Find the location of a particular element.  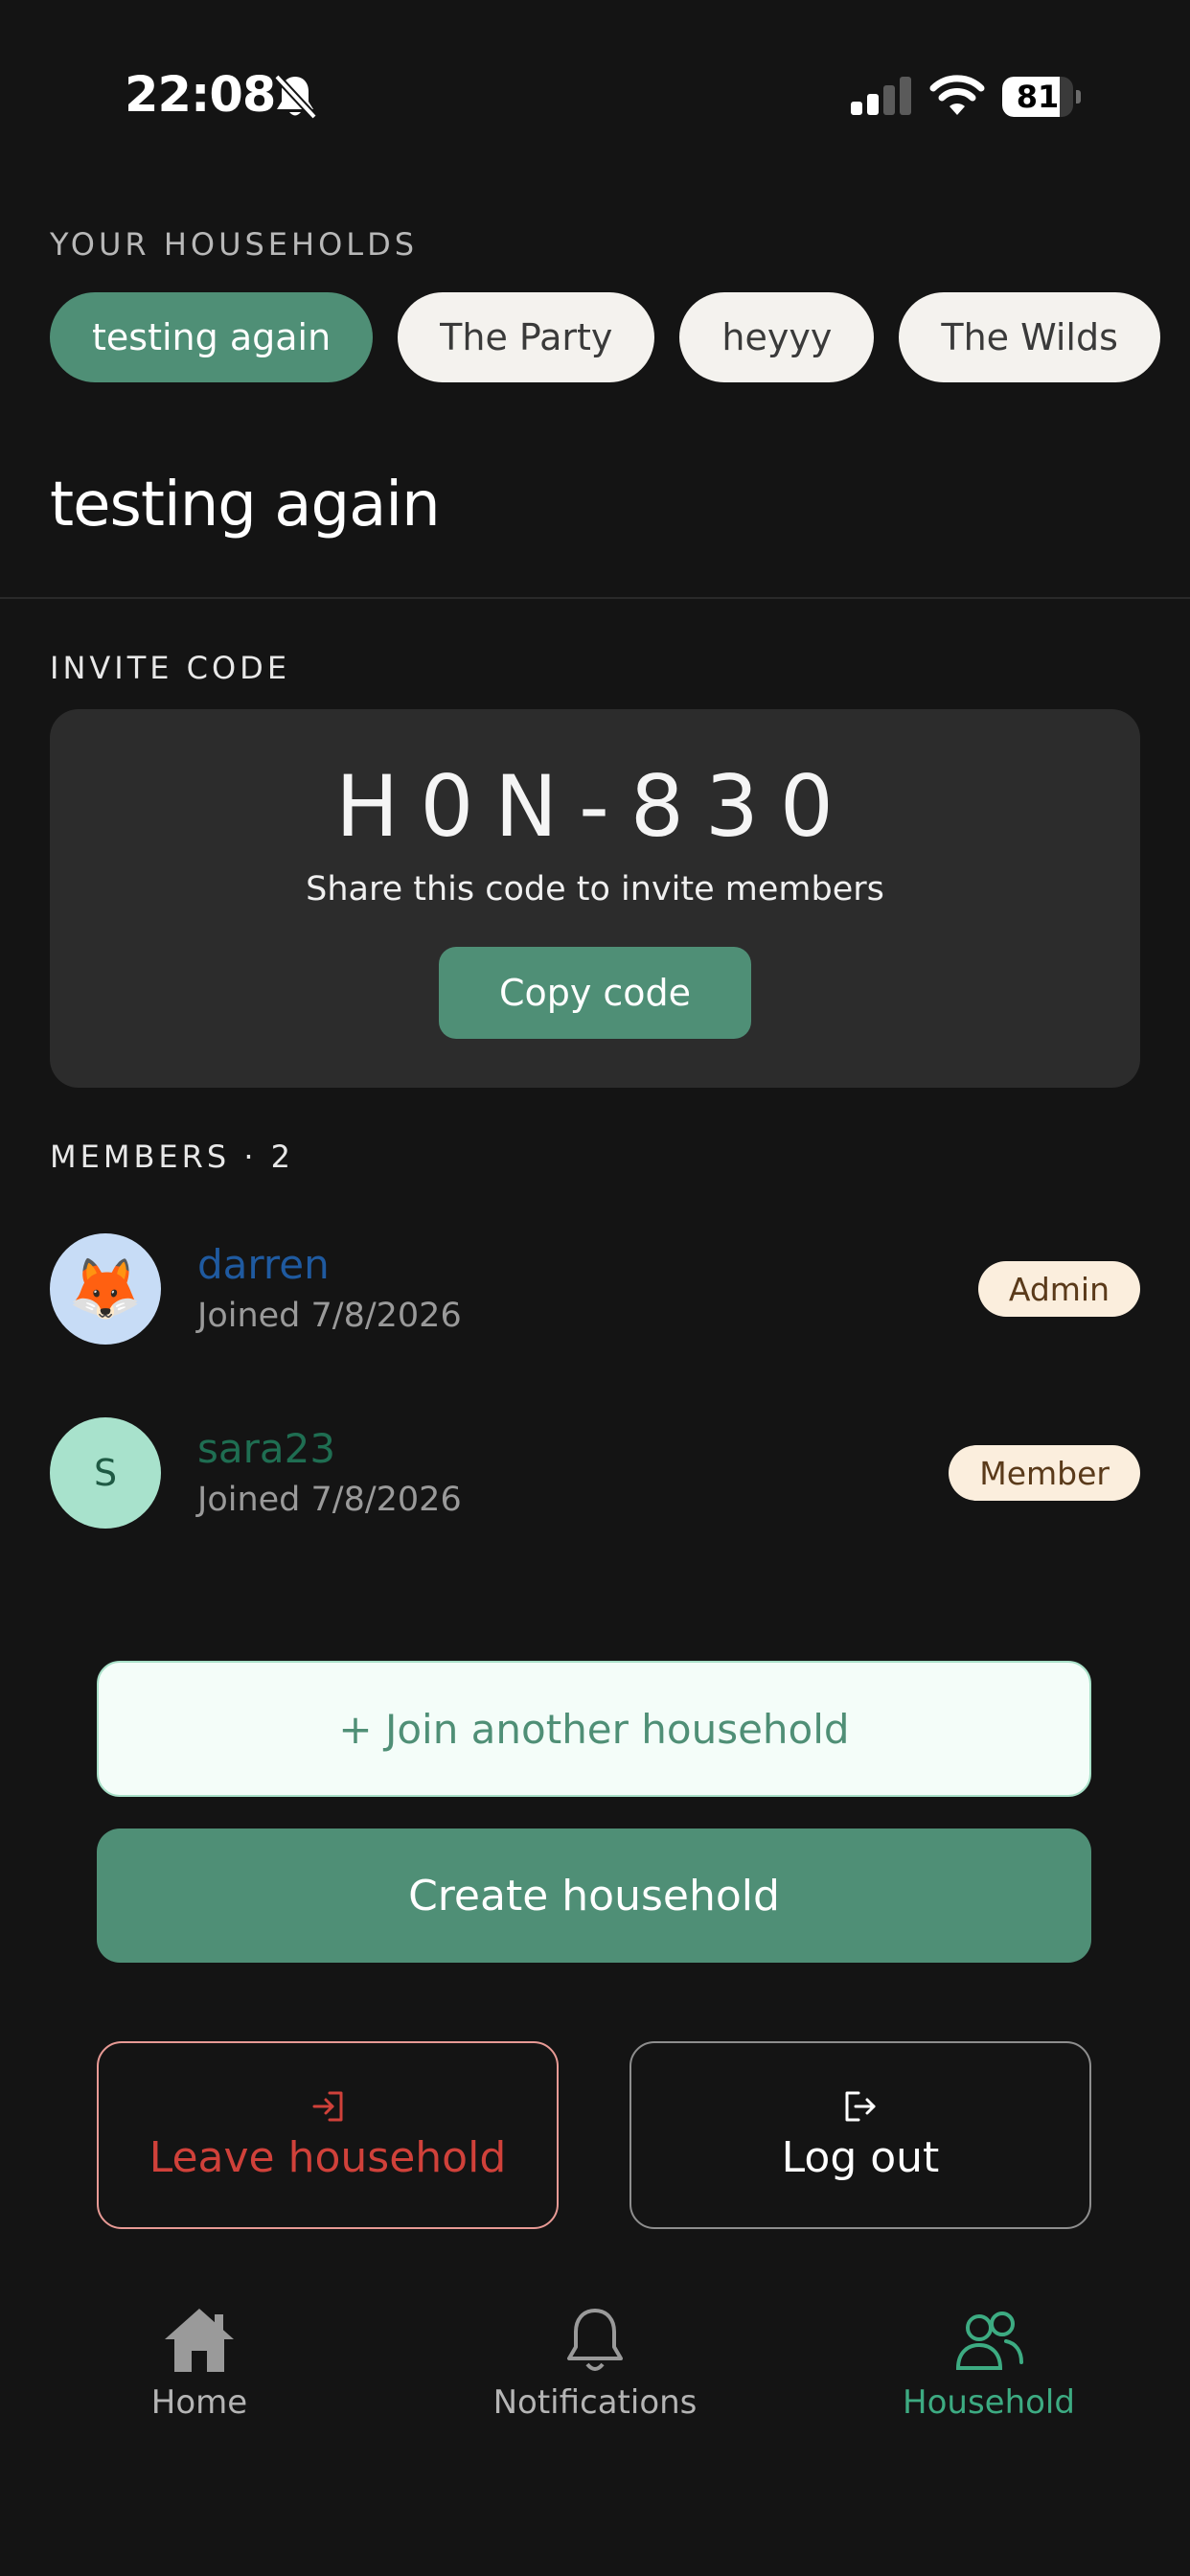

member-name: sara23 is located at coordinates (266, 1448).